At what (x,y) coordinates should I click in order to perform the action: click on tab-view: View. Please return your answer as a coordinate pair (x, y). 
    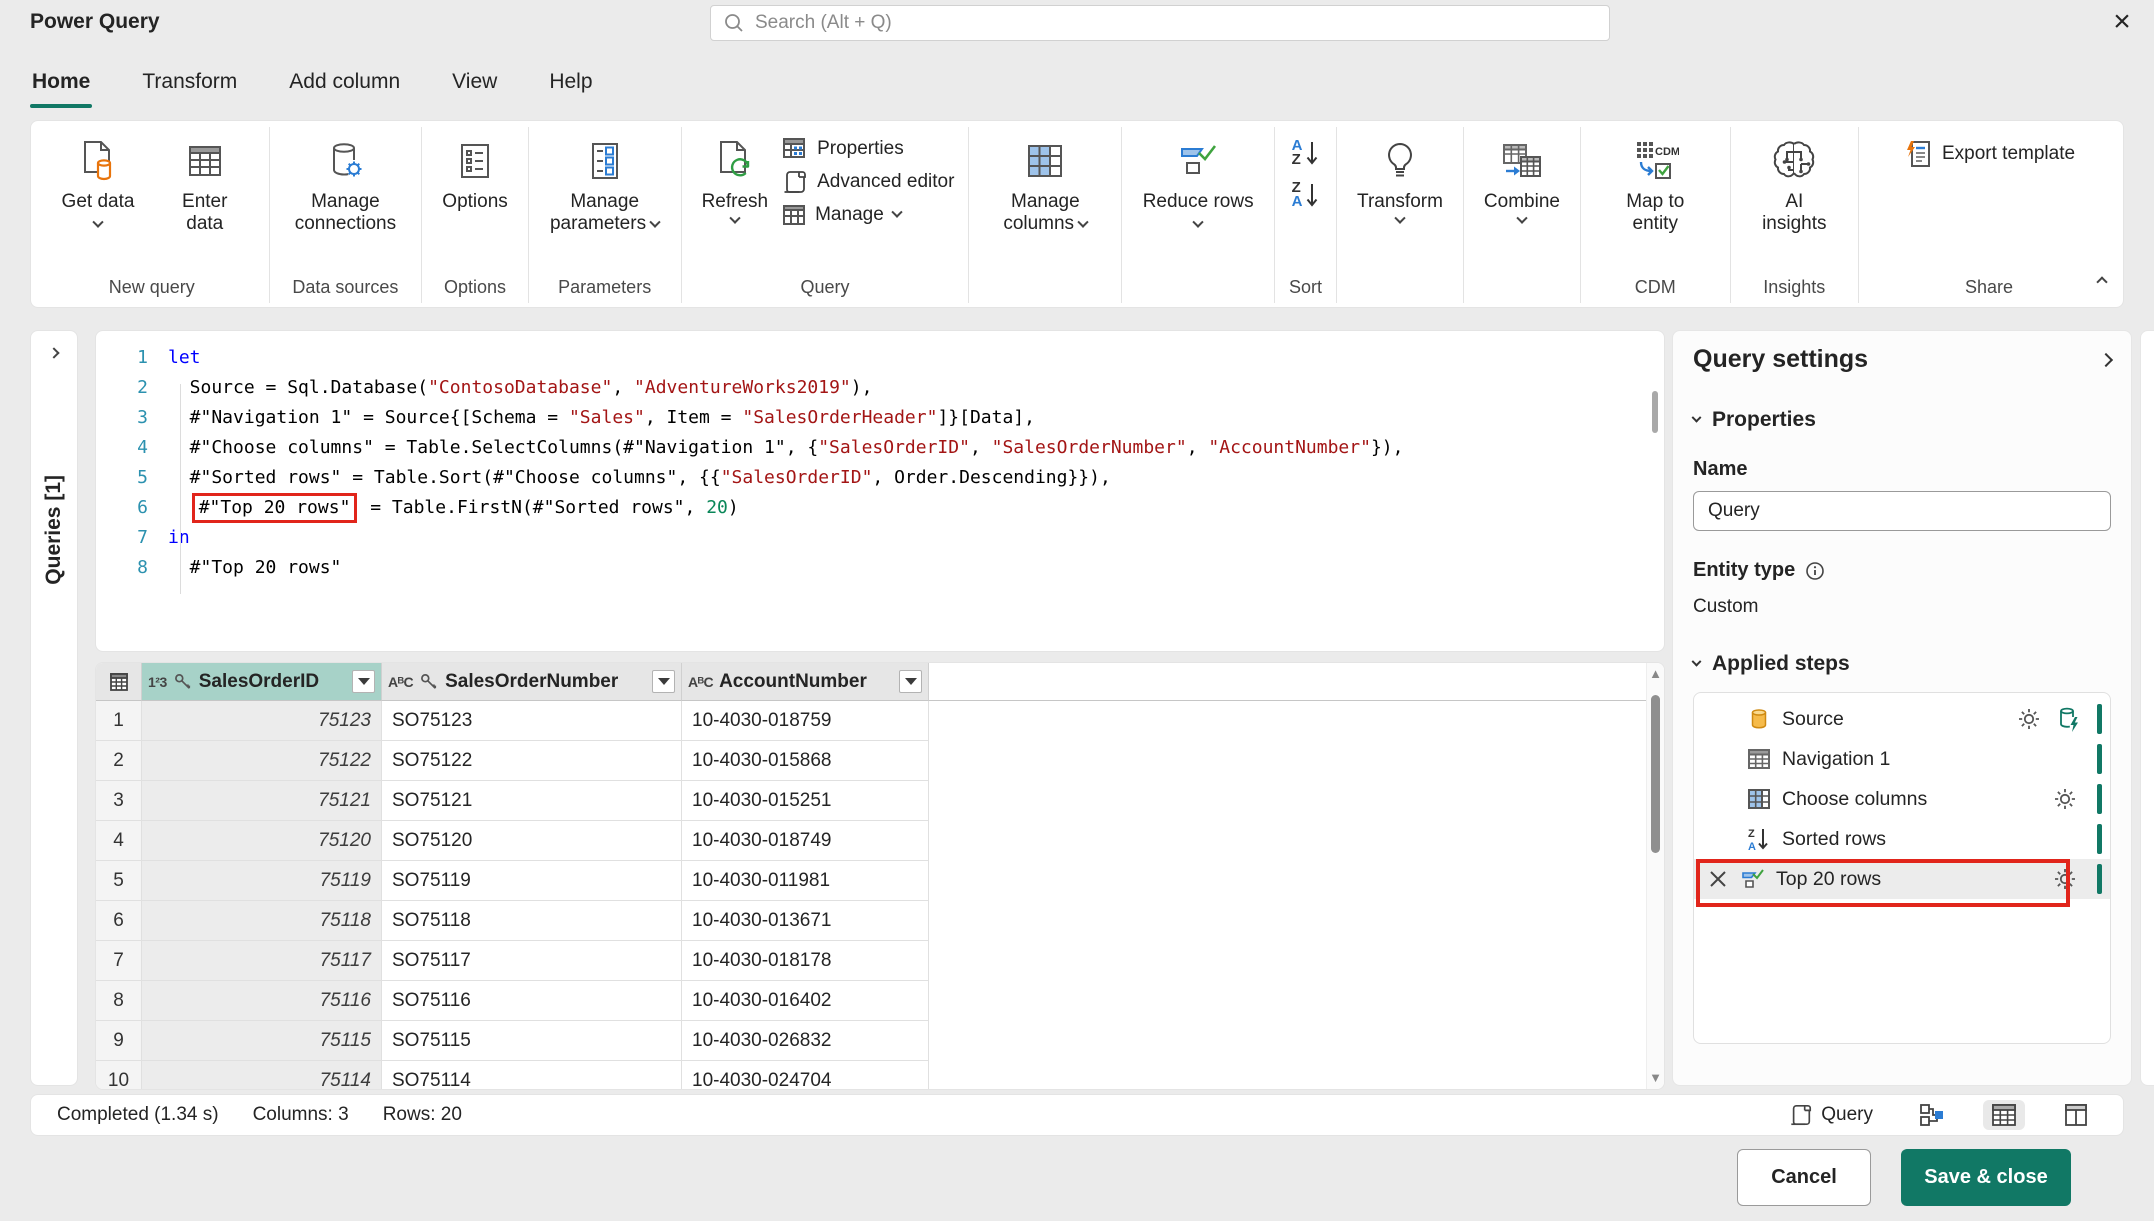
    Looking at the image, I should click on (474, 82).